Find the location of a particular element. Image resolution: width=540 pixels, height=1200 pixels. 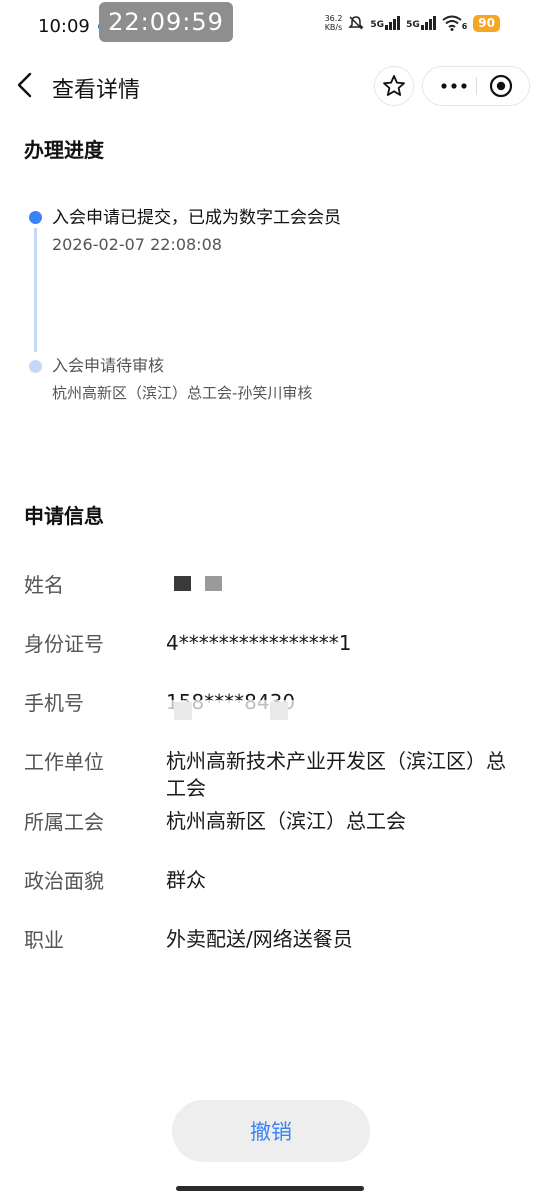

union-label: 所属工会 is located at coordinates (64, 822).